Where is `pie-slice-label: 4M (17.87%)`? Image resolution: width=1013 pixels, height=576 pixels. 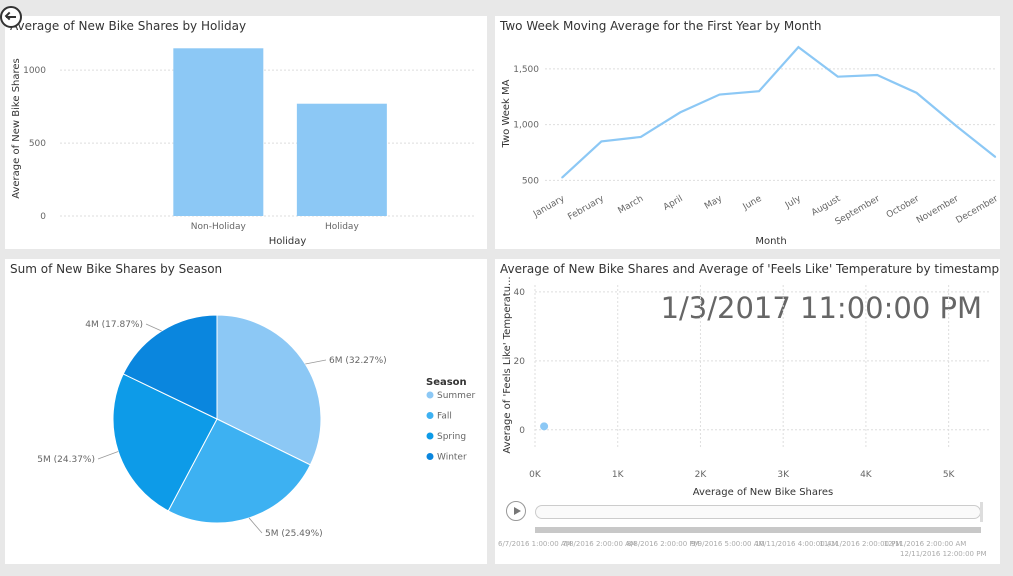 pie-slice-label: 4M (17.87%) is located at coordinates (114, 325).